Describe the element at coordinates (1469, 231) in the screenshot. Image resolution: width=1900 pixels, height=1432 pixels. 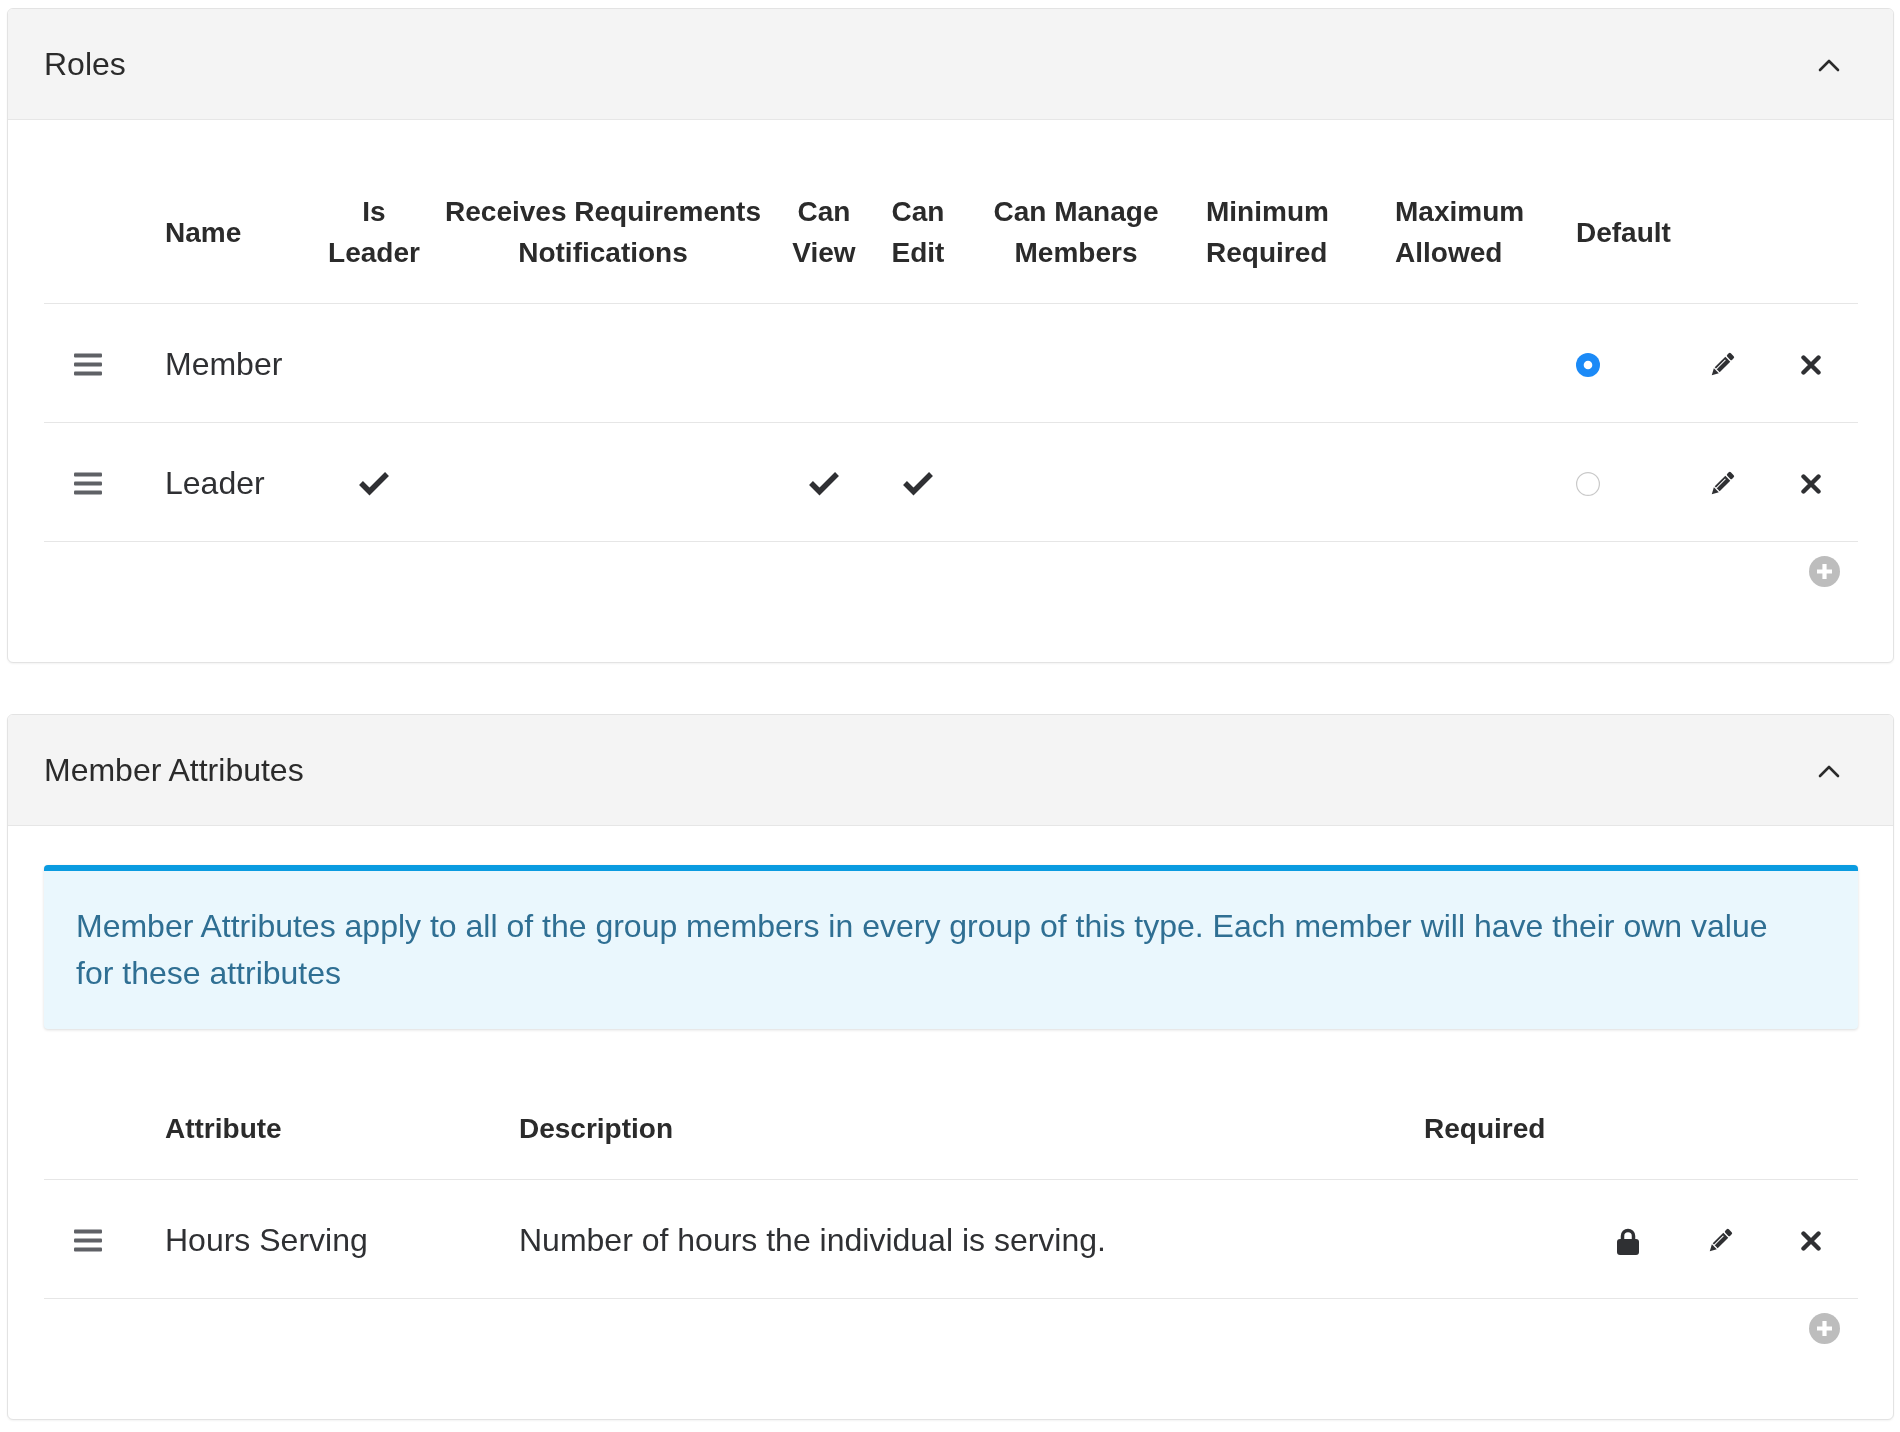
I see `column-header: Maximum Allowed` at that location.